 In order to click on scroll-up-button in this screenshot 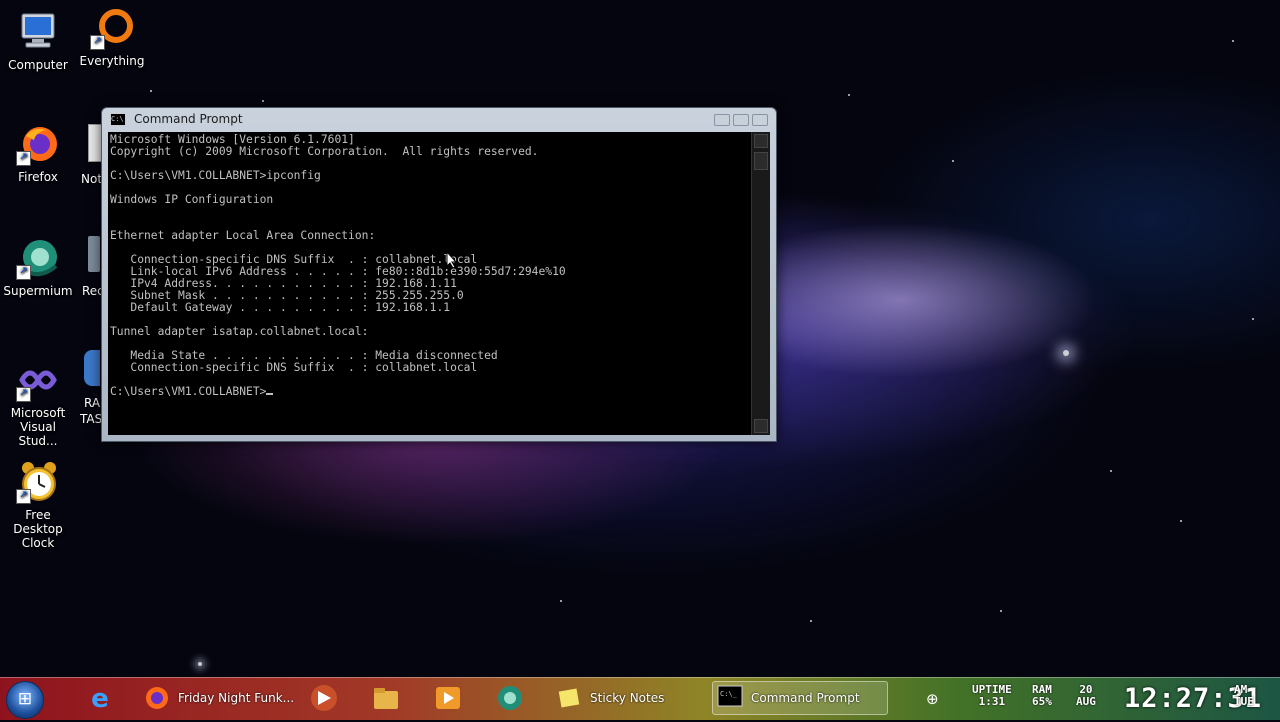, I will do `click(761, 141)`.